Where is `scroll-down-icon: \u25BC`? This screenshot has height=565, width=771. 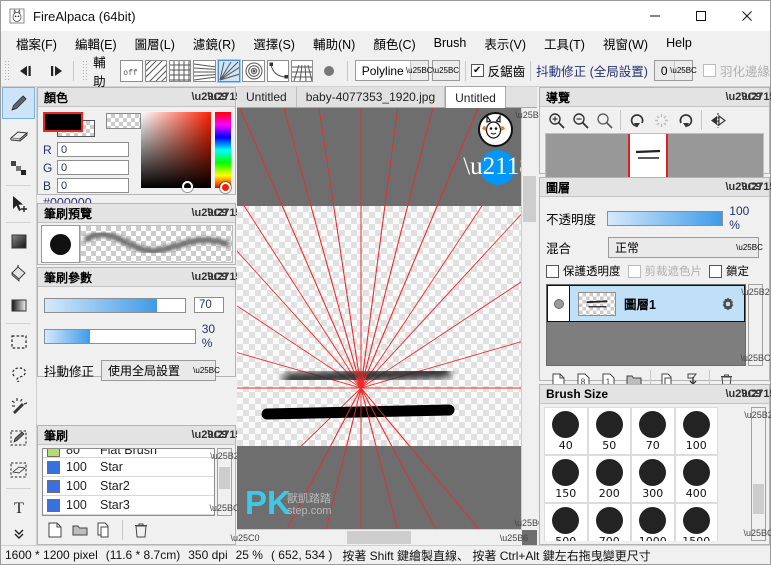 scroll-down-icon: \u25BC is located at coordinates (224, 508).